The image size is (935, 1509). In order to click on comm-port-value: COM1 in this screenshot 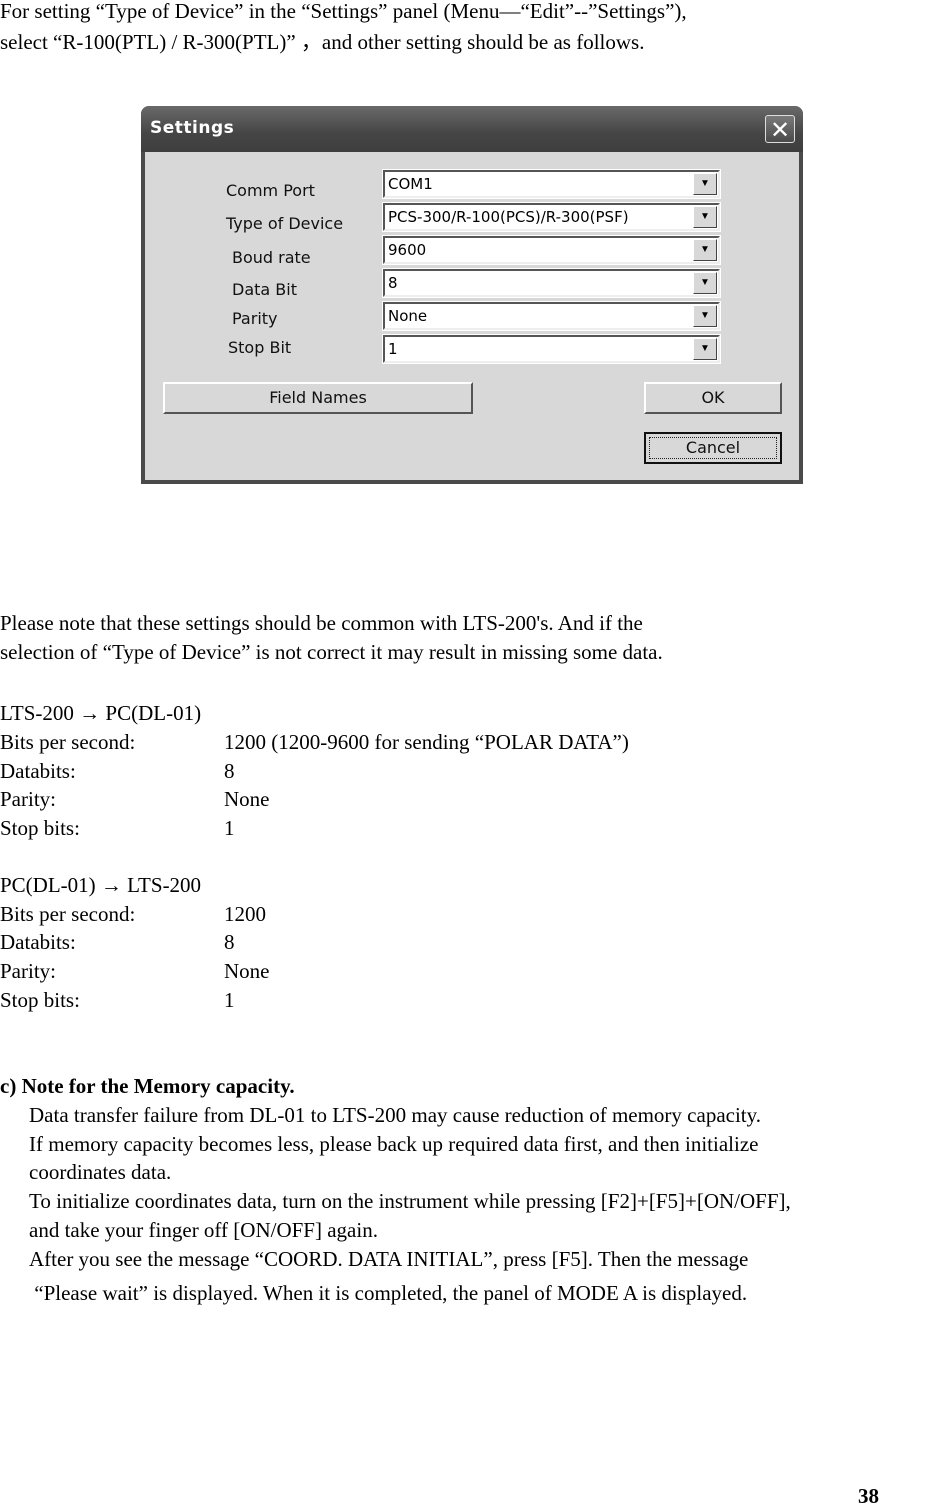, I will do `click(410, 184)`.